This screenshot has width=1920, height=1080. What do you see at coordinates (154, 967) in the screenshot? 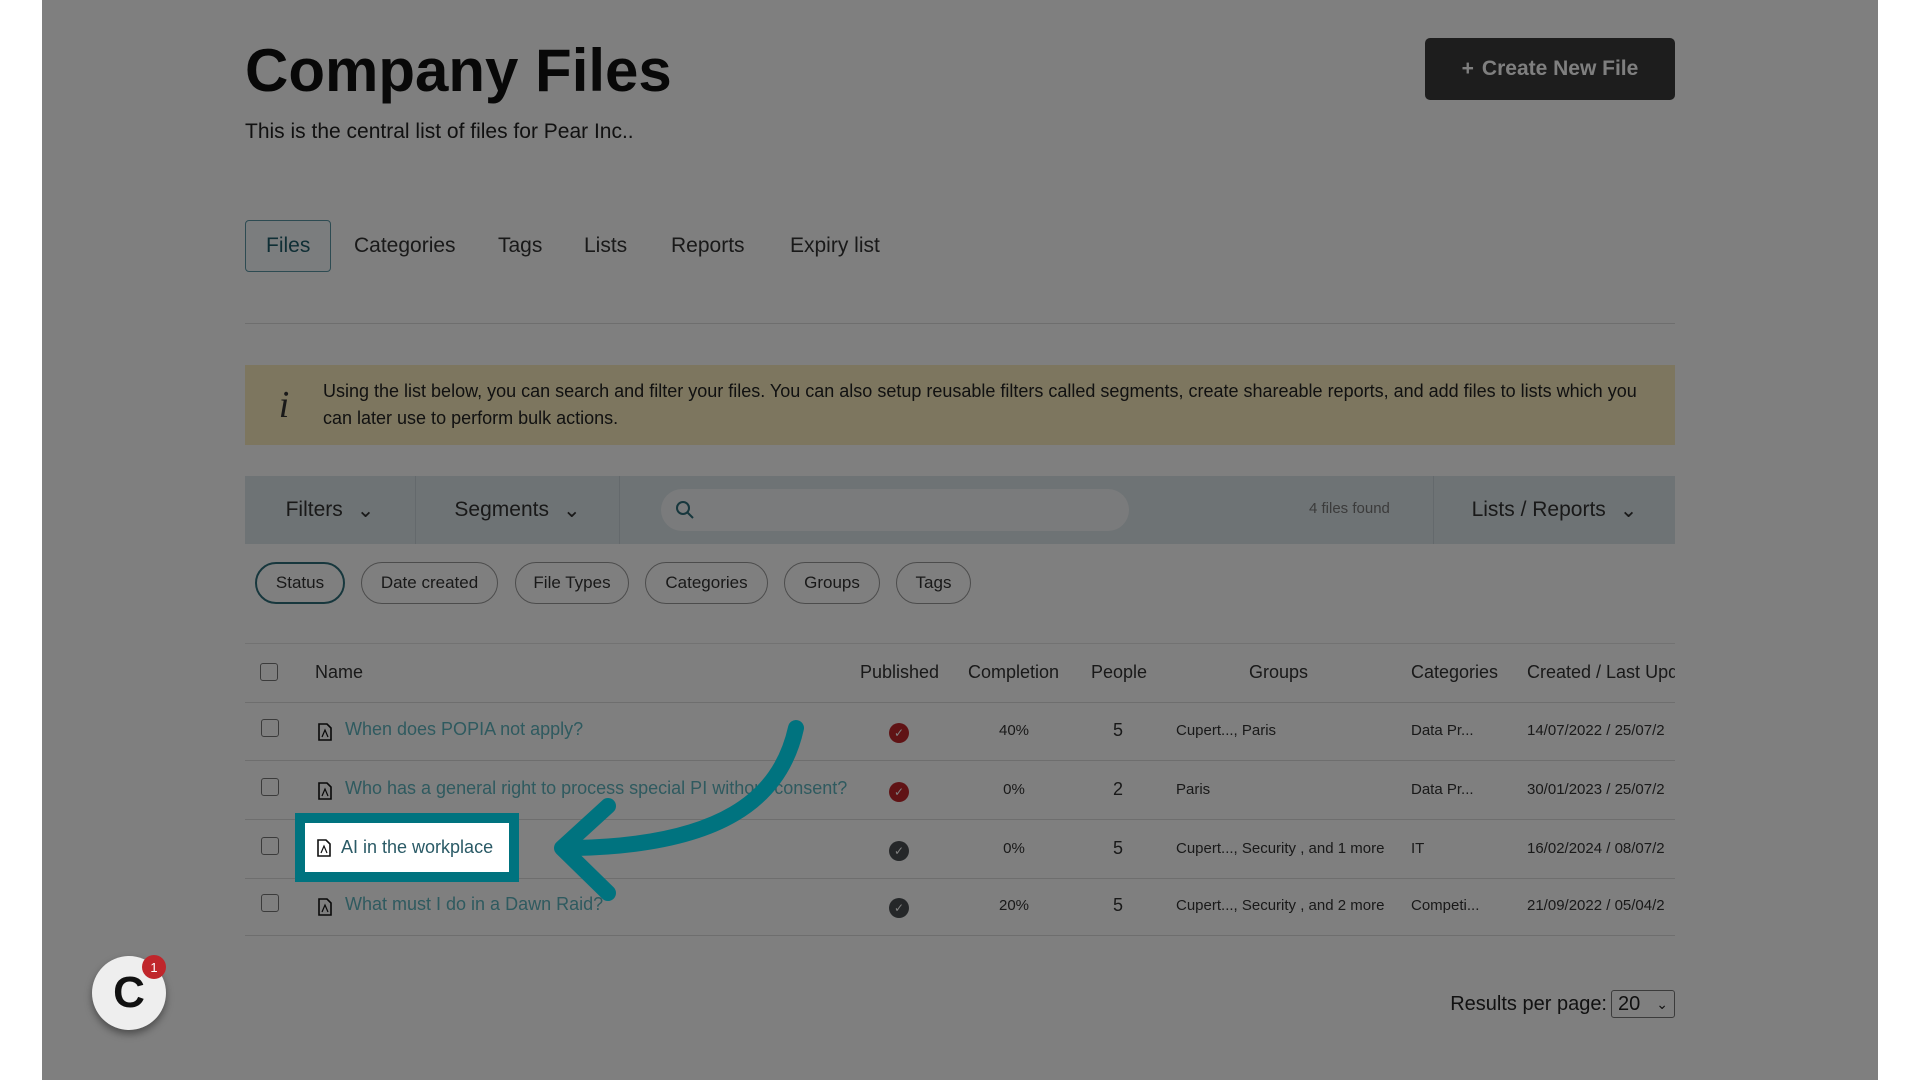
I see `notification-badge: 1` at bounding box center [154, 967].